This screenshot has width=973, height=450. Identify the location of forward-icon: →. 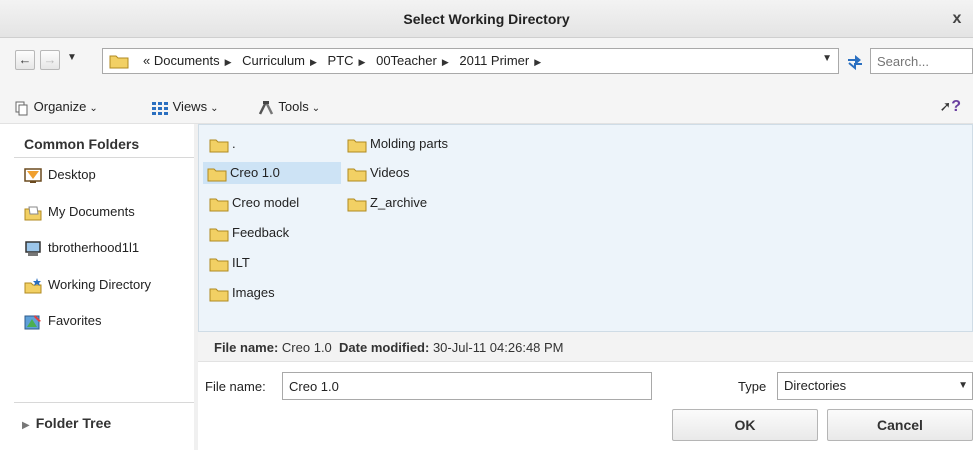
(50, 60).